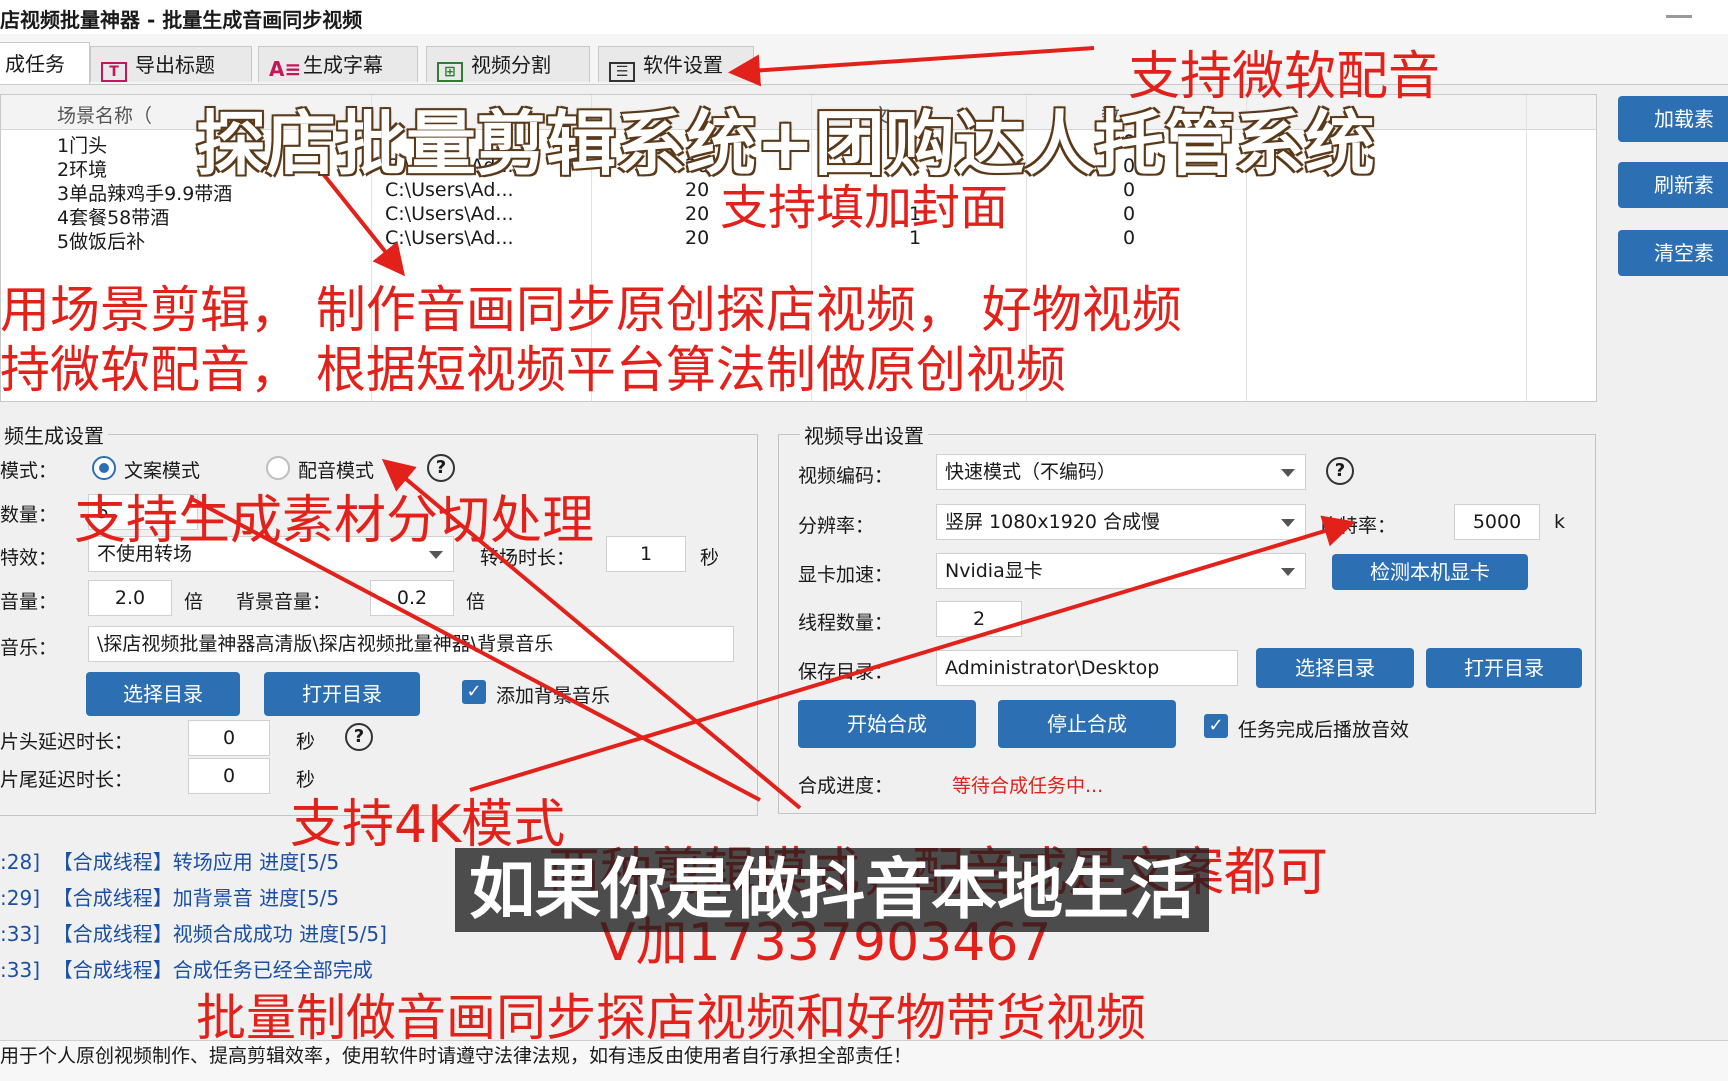 Image resolution: width=1728 pixels, height=1081 pixels. What do you see at coordinates (163, 694) in the screenshot?
I see `music-choose-dir-button: 选择目录` at bounding box center [163, 694].